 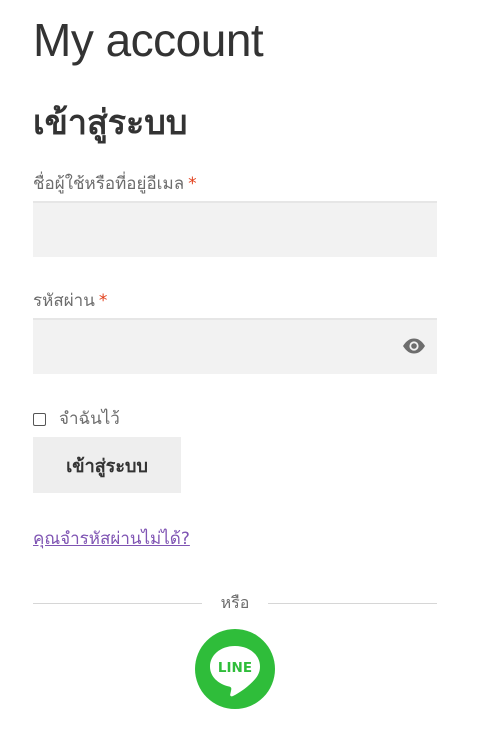 What do you see at coordinates (111, 539) in the screenshot?
I see `lost-password-link: คุณจำรหัสผ่านไม่ได้?` at bounding box center [111, 539].